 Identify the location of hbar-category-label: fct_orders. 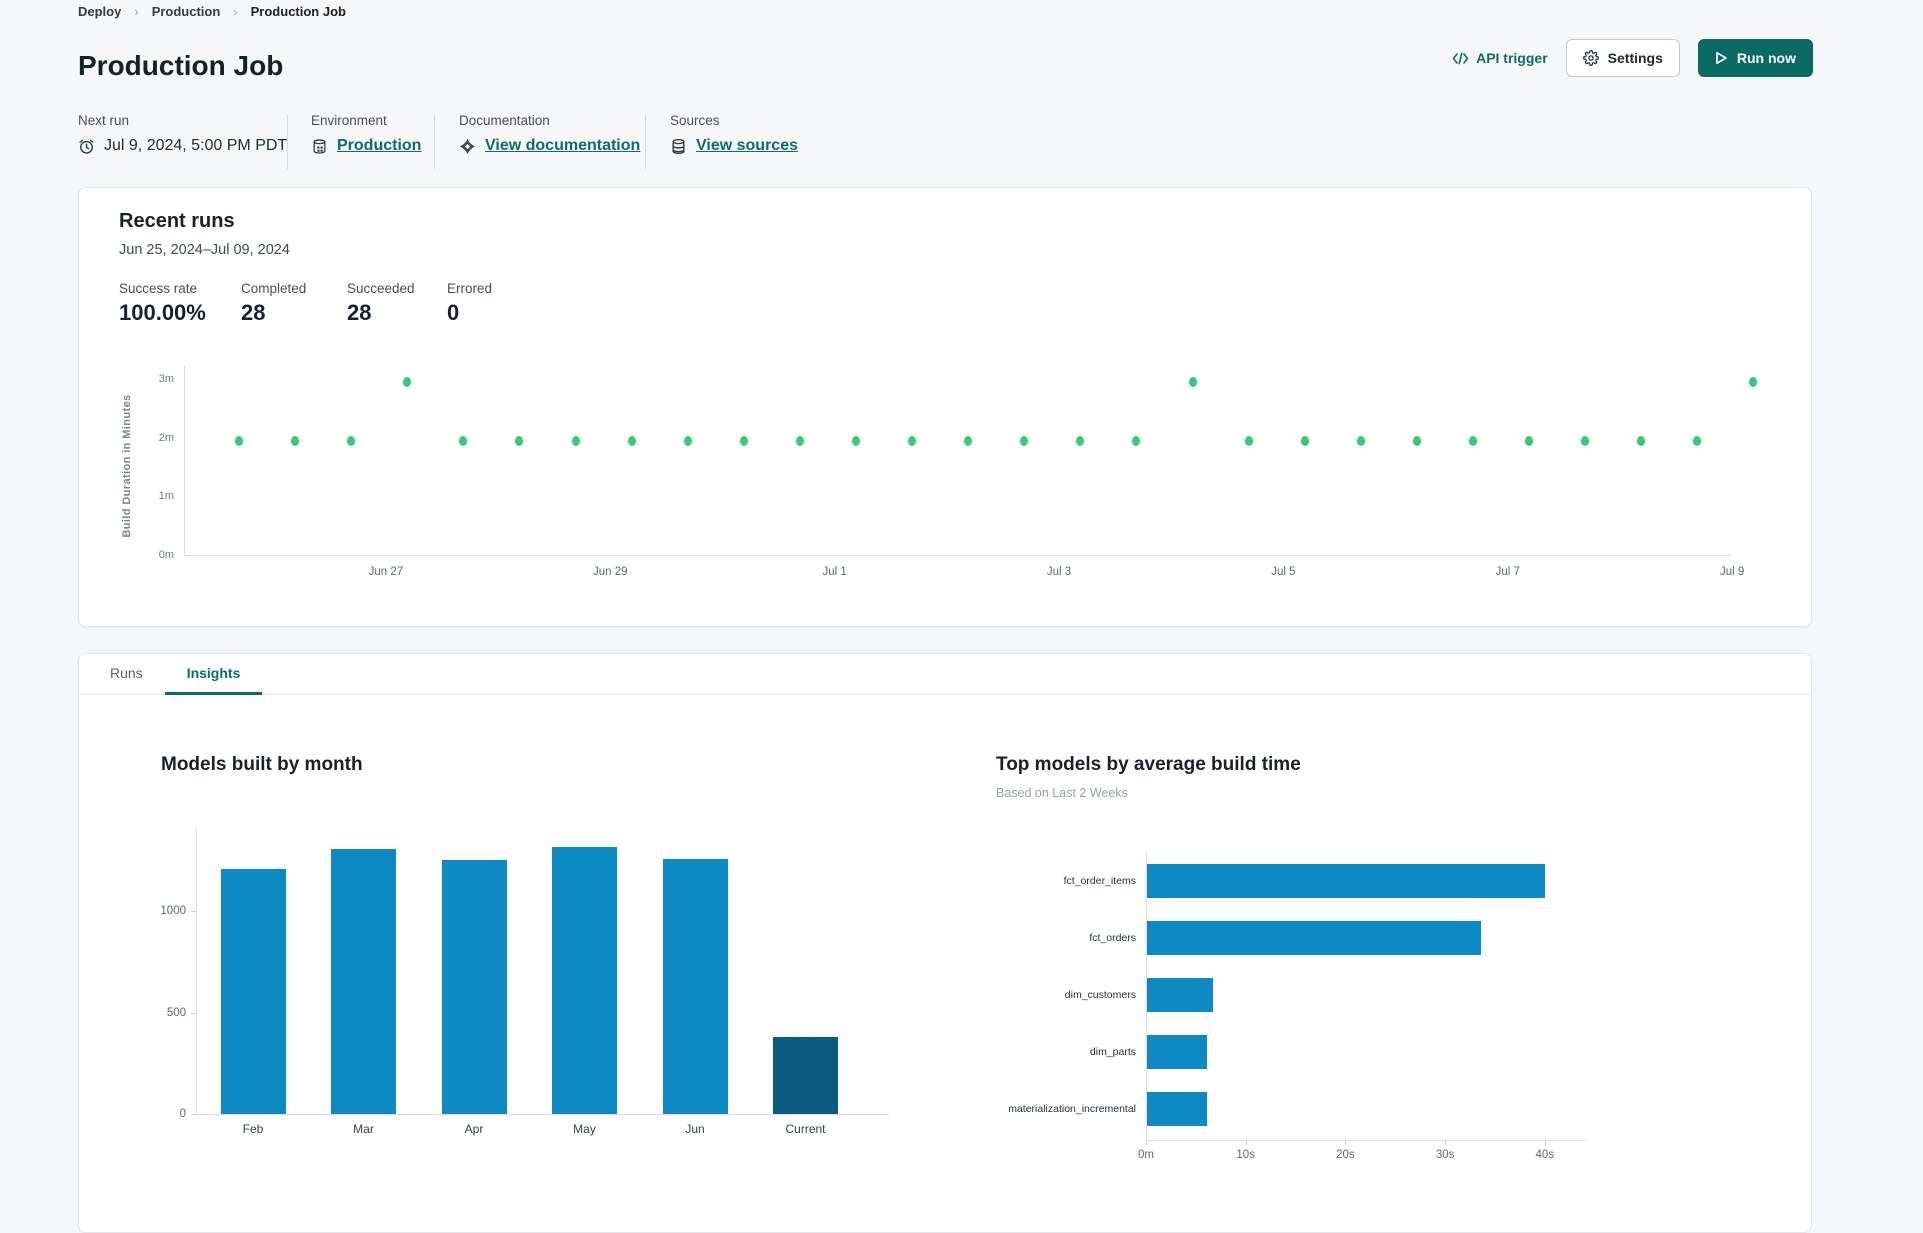
(1112, 938).